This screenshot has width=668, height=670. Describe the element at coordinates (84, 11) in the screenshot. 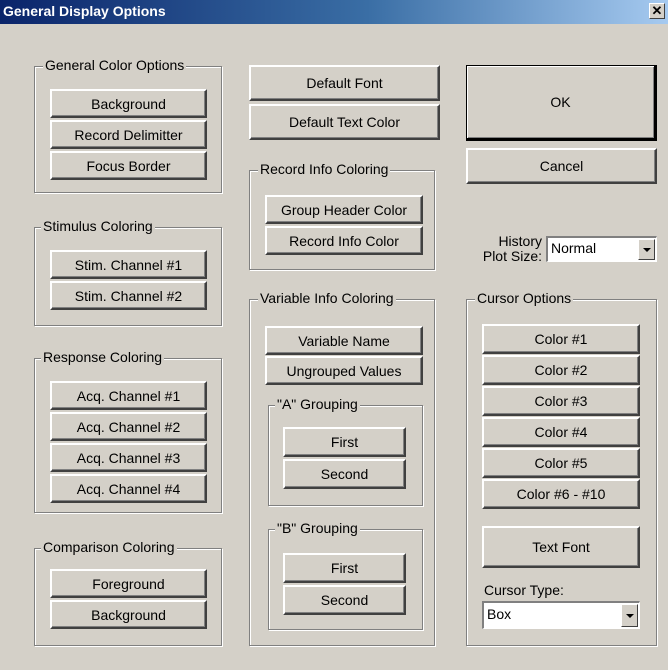

I see `window-title: General Display Options` at that location.